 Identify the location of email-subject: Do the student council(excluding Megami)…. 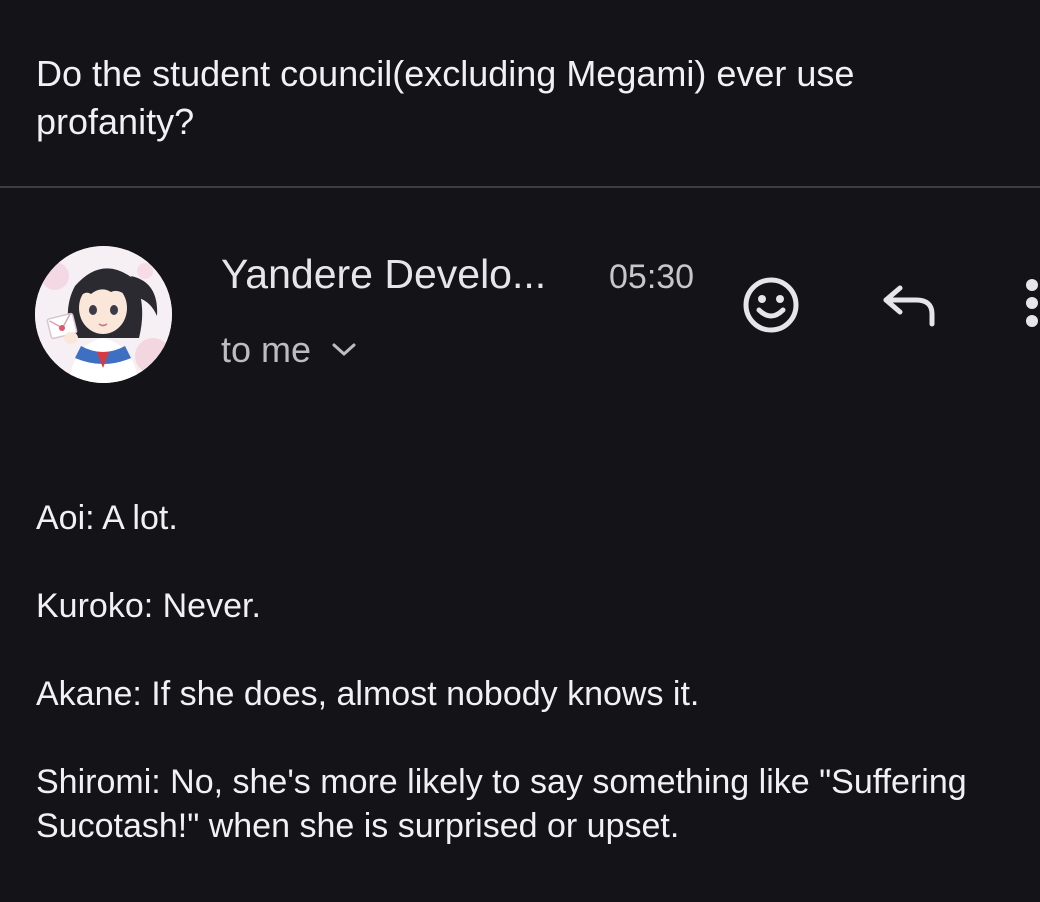
(445, 97).